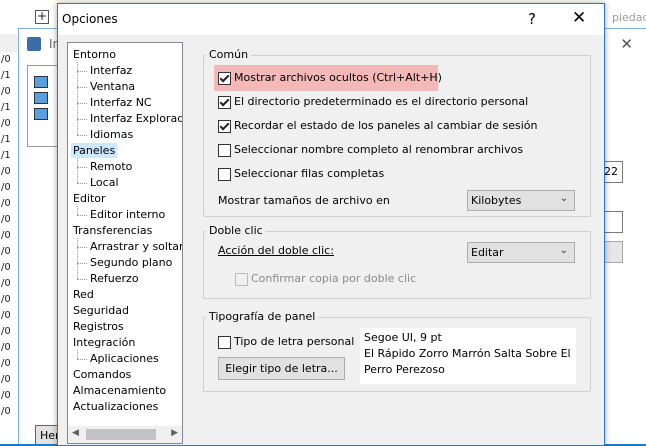 The width and height of the screenshot is (646, 446). Describe the element at coordinates (229, 54) in the screenshot. I see `group-comun-title: Común` at that location.